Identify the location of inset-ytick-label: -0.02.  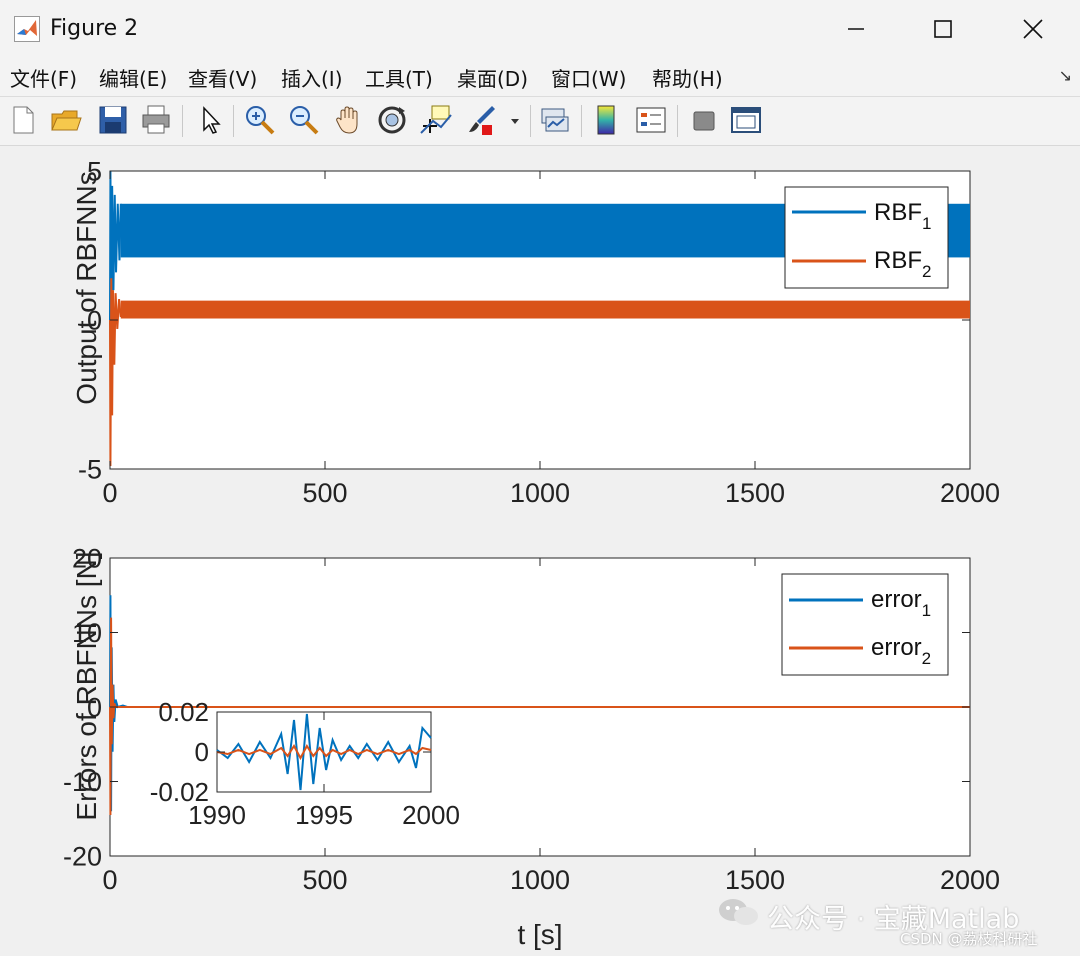
(179, 792).